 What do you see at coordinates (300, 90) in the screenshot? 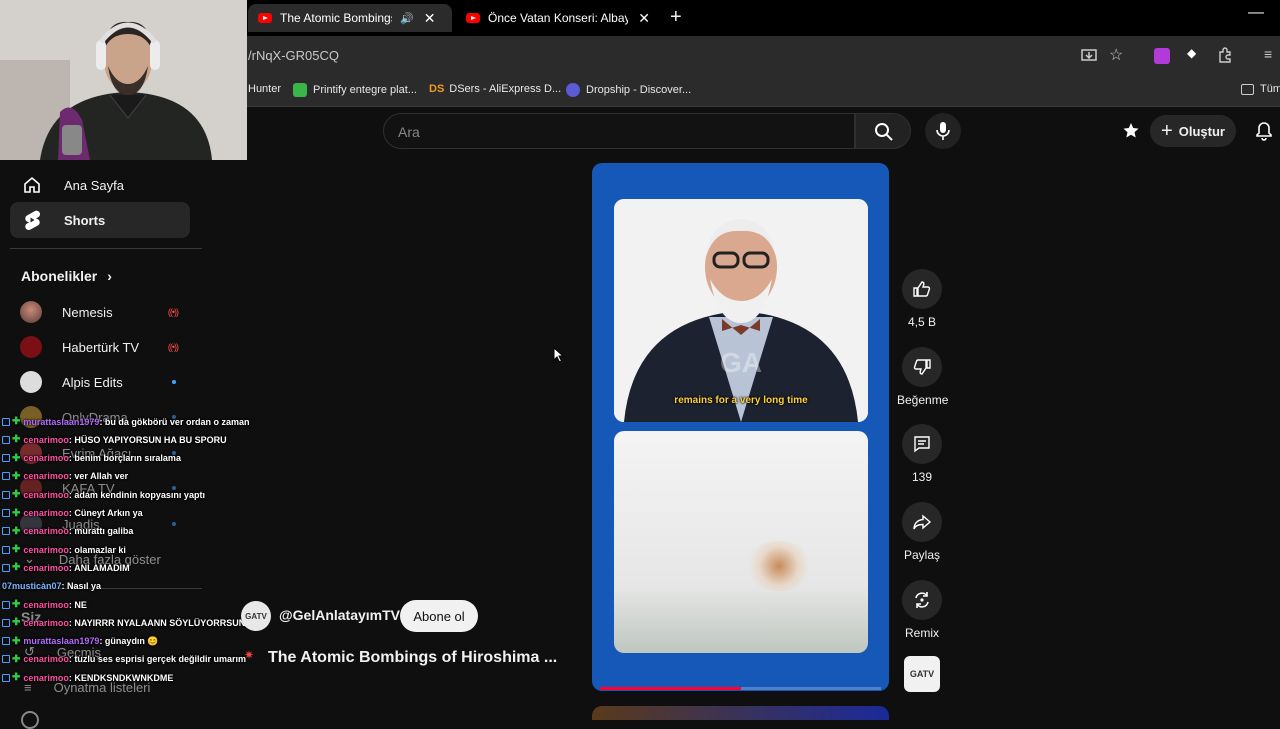
I see `printify-icon` at bounding box center [300, 90].